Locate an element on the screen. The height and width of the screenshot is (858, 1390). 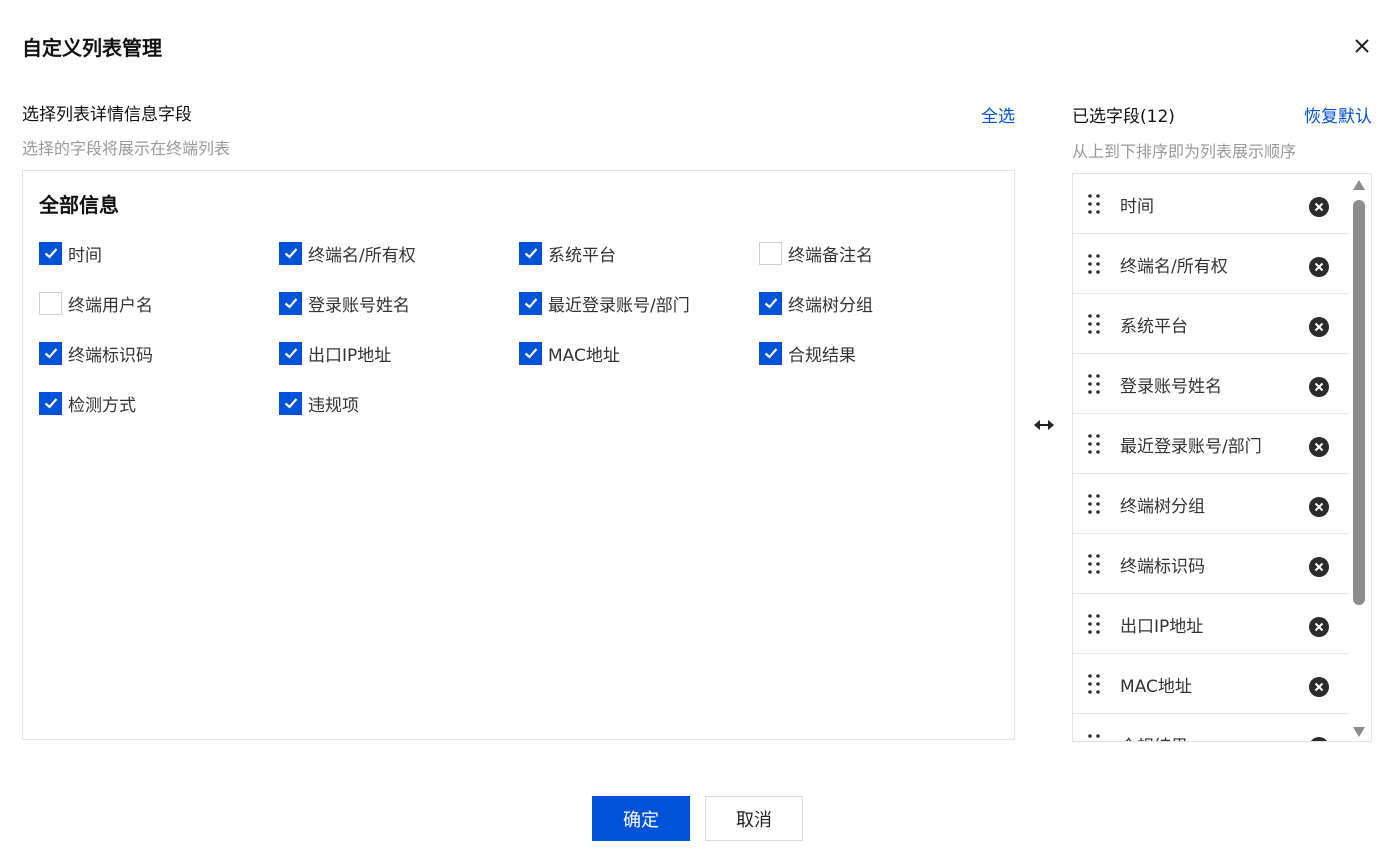
selected-field-item: 终端标识码 is located at coordinates (1211, 564).